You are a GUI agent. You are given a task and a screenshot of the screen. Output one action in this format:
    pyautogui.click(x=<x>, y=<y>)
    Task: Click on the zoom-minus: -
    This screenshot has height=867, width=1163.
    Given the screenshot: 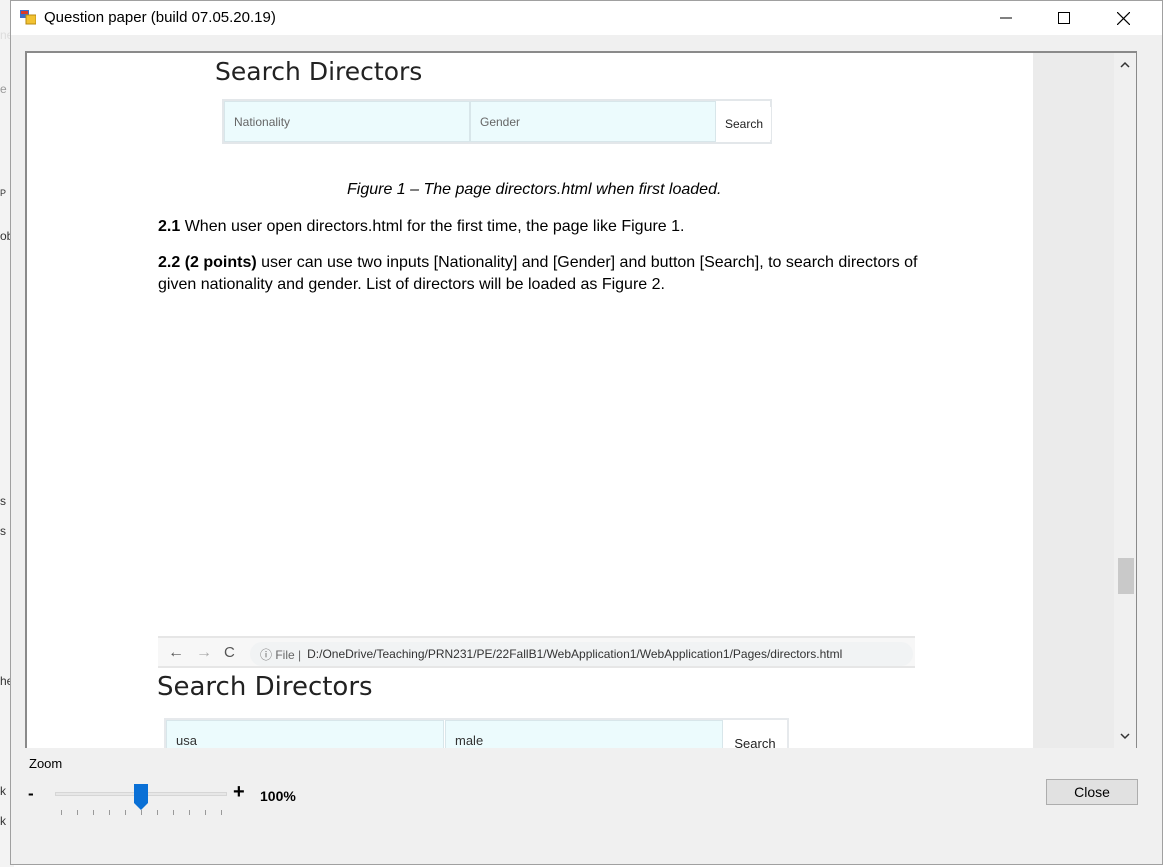 What is the action you would take?
    pyautogui.click(x=31, y=793)
    